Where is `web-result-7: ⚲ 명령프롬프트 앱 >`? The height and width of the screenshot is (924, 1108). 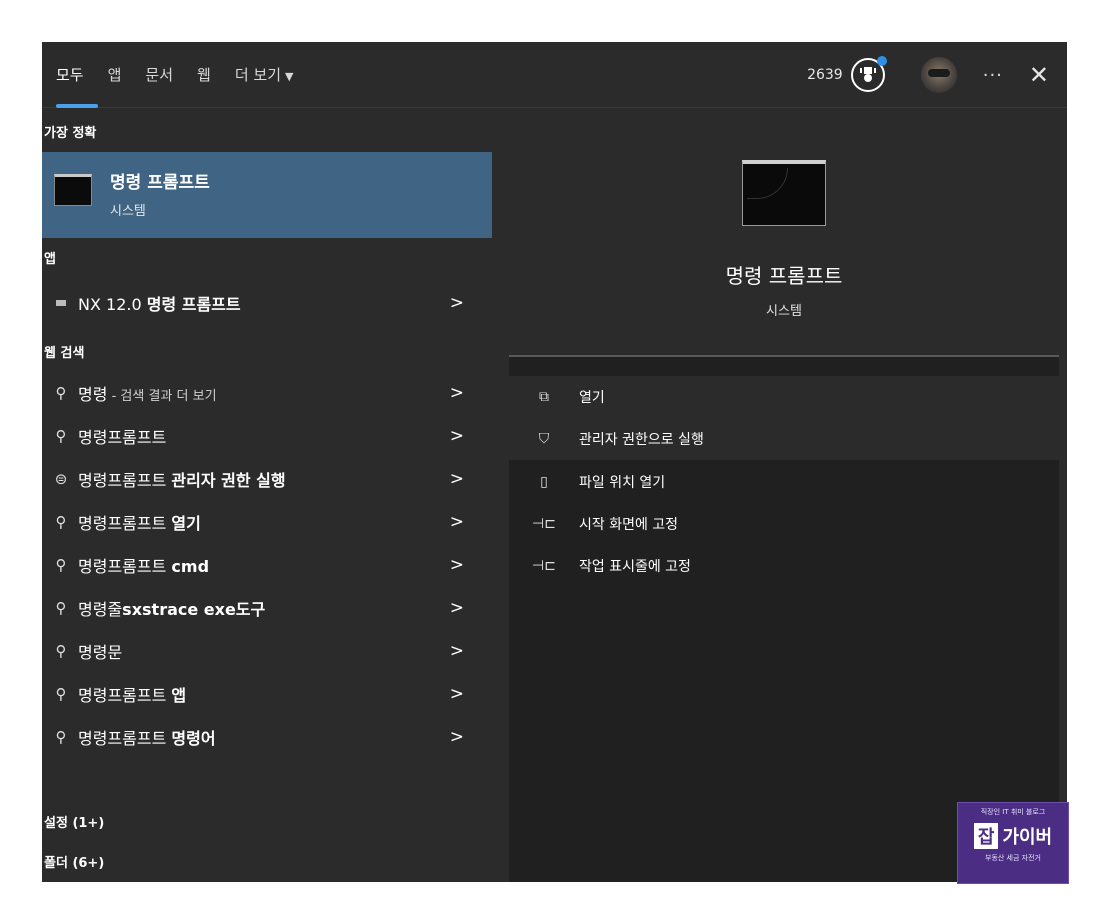
web-result-7: ⚲ 명령프롬프트 앱 > is located at coordinates (267, 694).